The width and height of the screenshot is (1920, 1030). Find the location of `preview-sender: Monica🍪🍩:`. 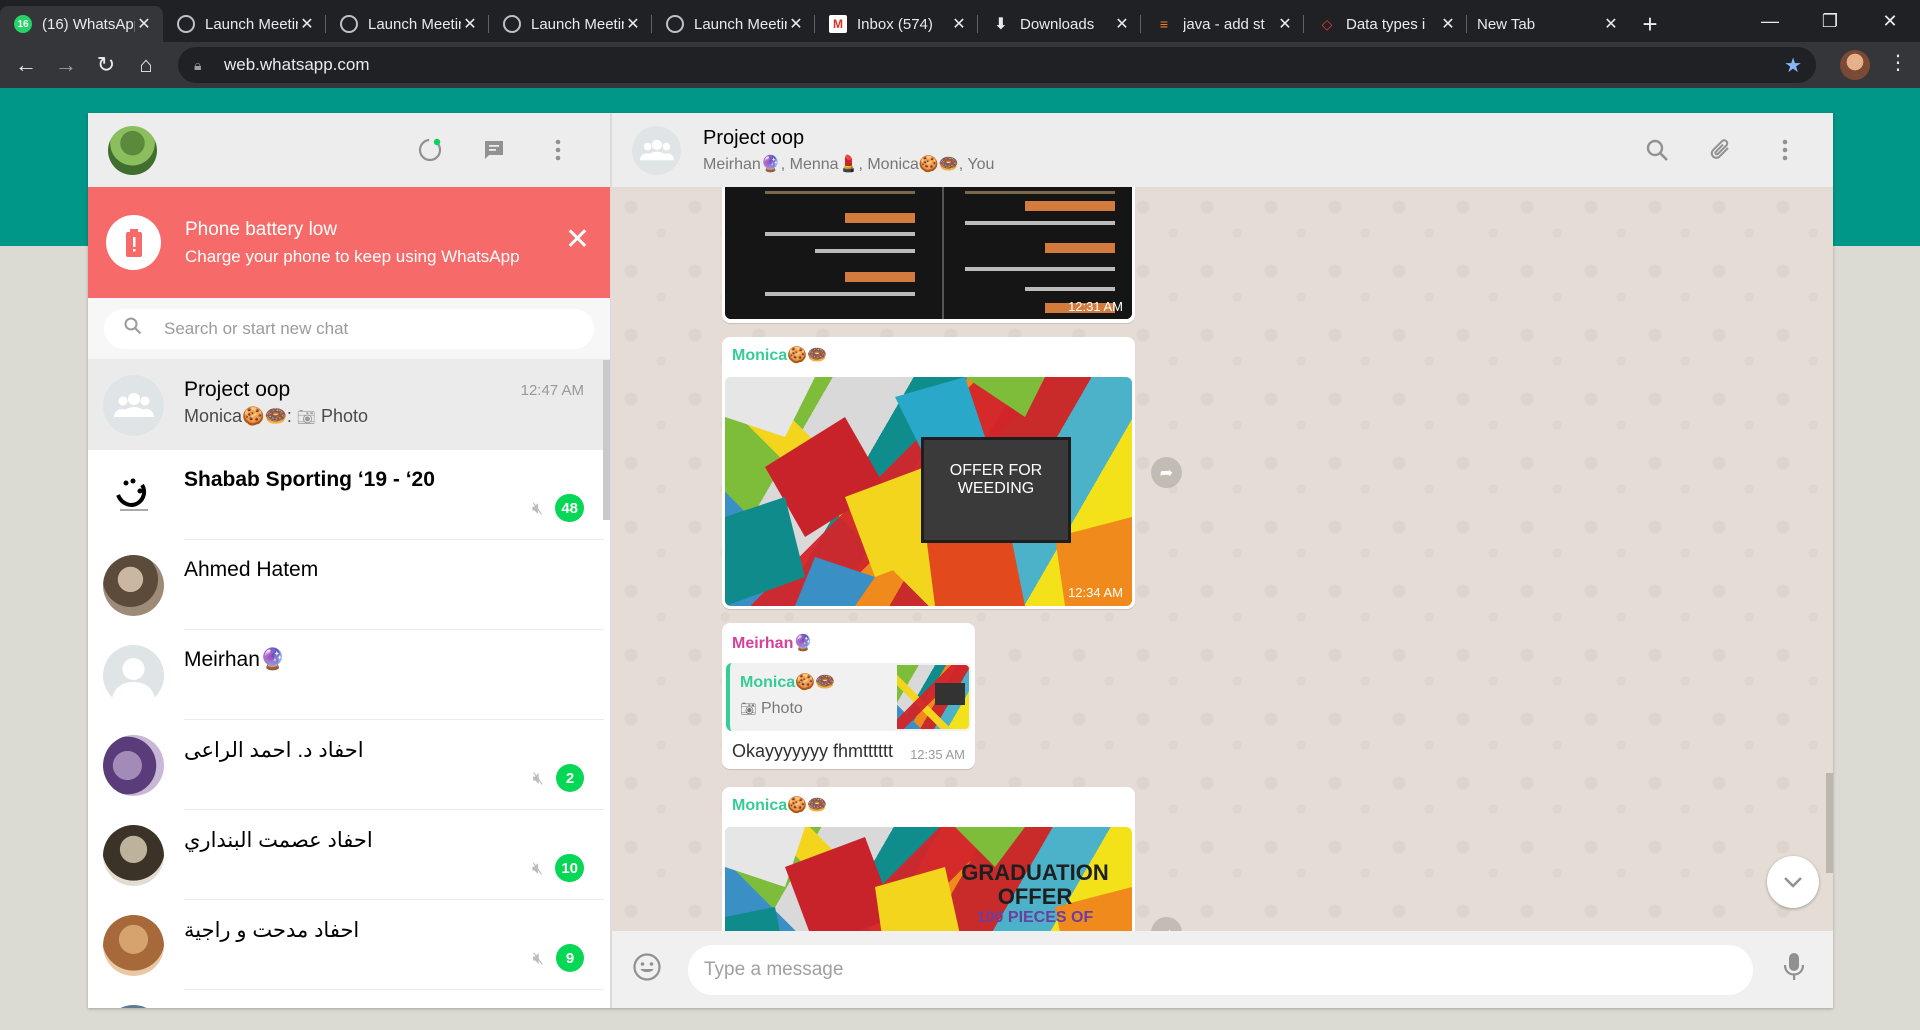

preview-sender: Monica🍪🍩: is located at coordinates (238, 416).